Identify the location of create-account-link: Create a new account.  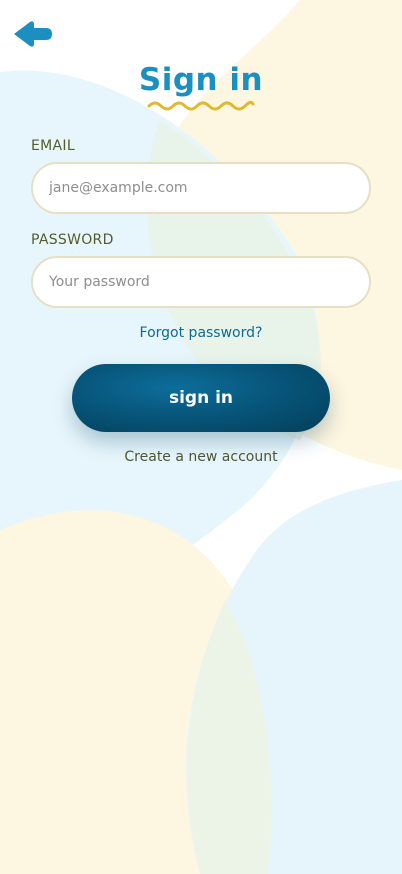
(201, 457).